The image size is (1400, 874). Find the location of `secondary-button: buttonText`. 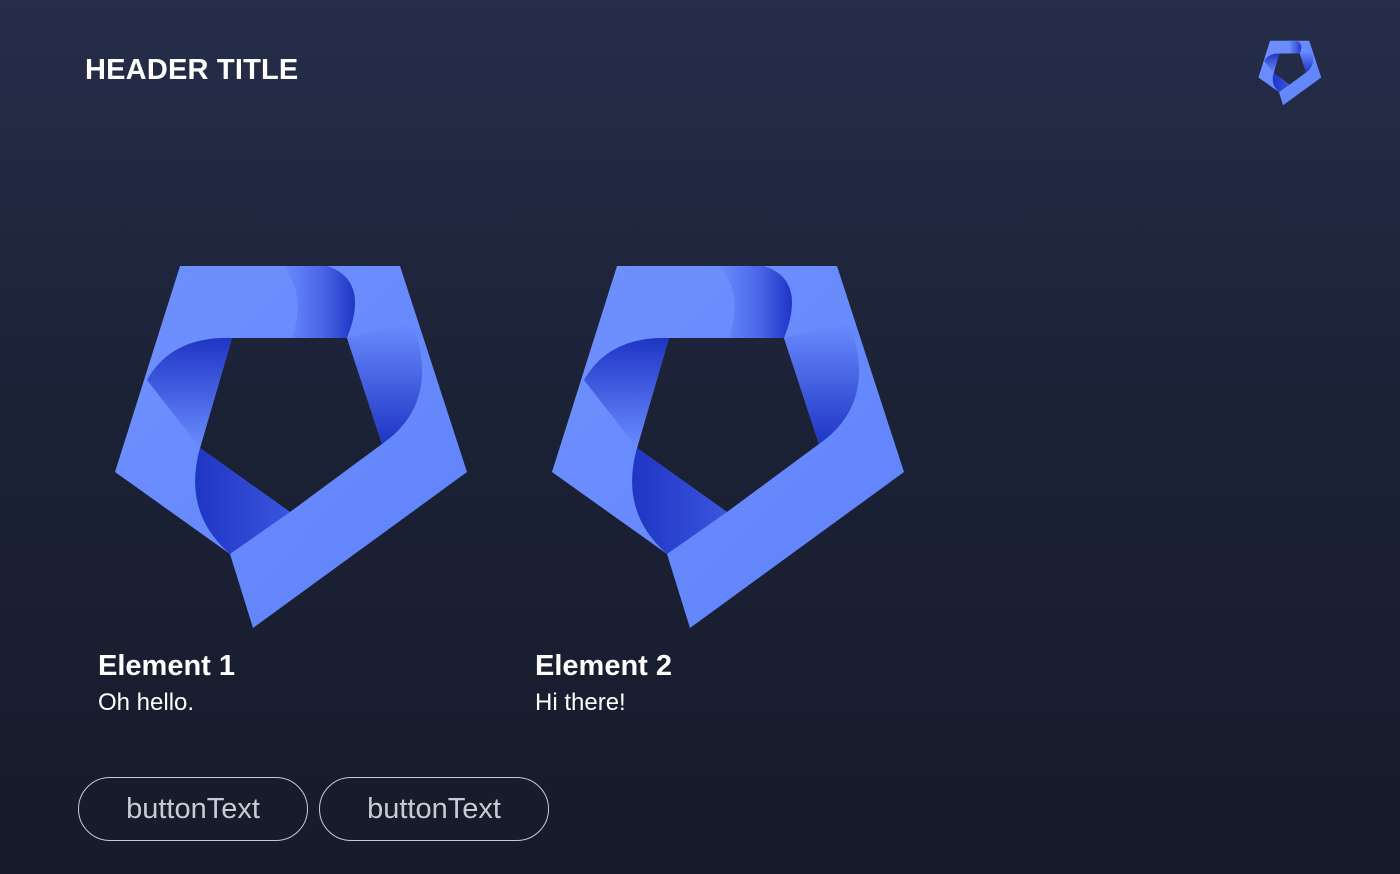

secondary-button: buttonText is located at coordinates (434, 809).